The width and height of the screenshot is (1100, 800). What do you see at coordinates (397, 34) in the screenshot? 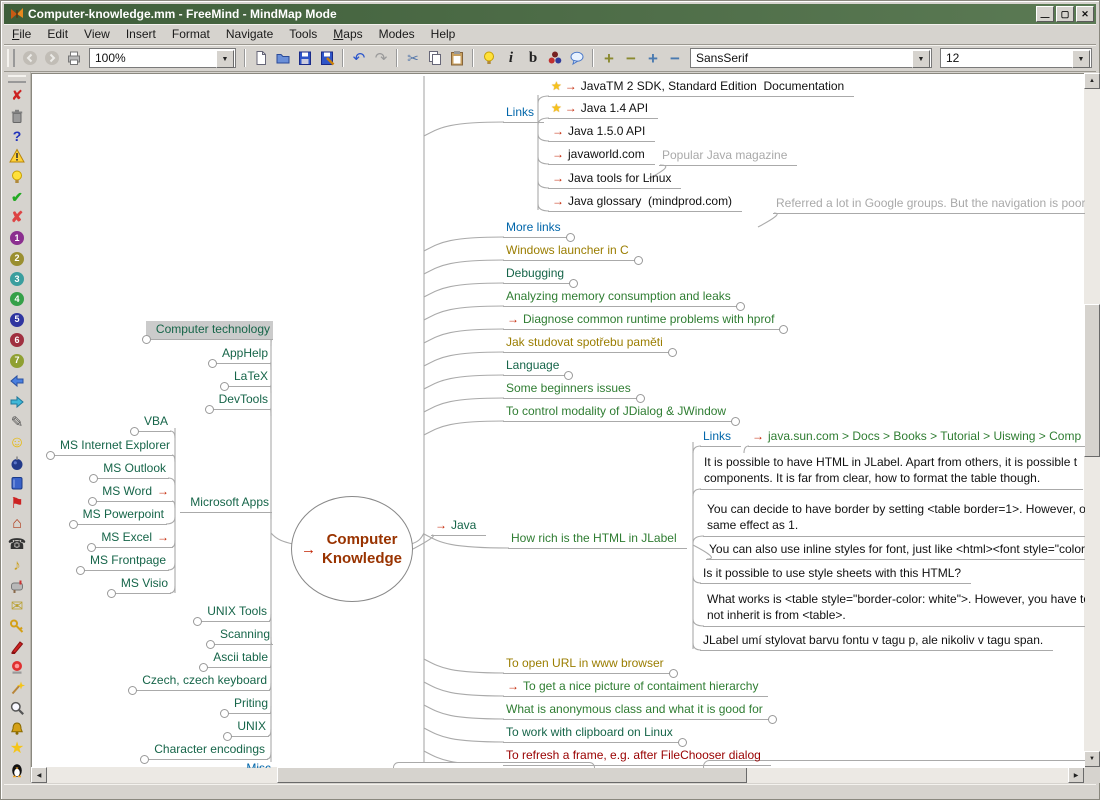
I see `menu-modes: Modes` at bounding box center [397, 34].